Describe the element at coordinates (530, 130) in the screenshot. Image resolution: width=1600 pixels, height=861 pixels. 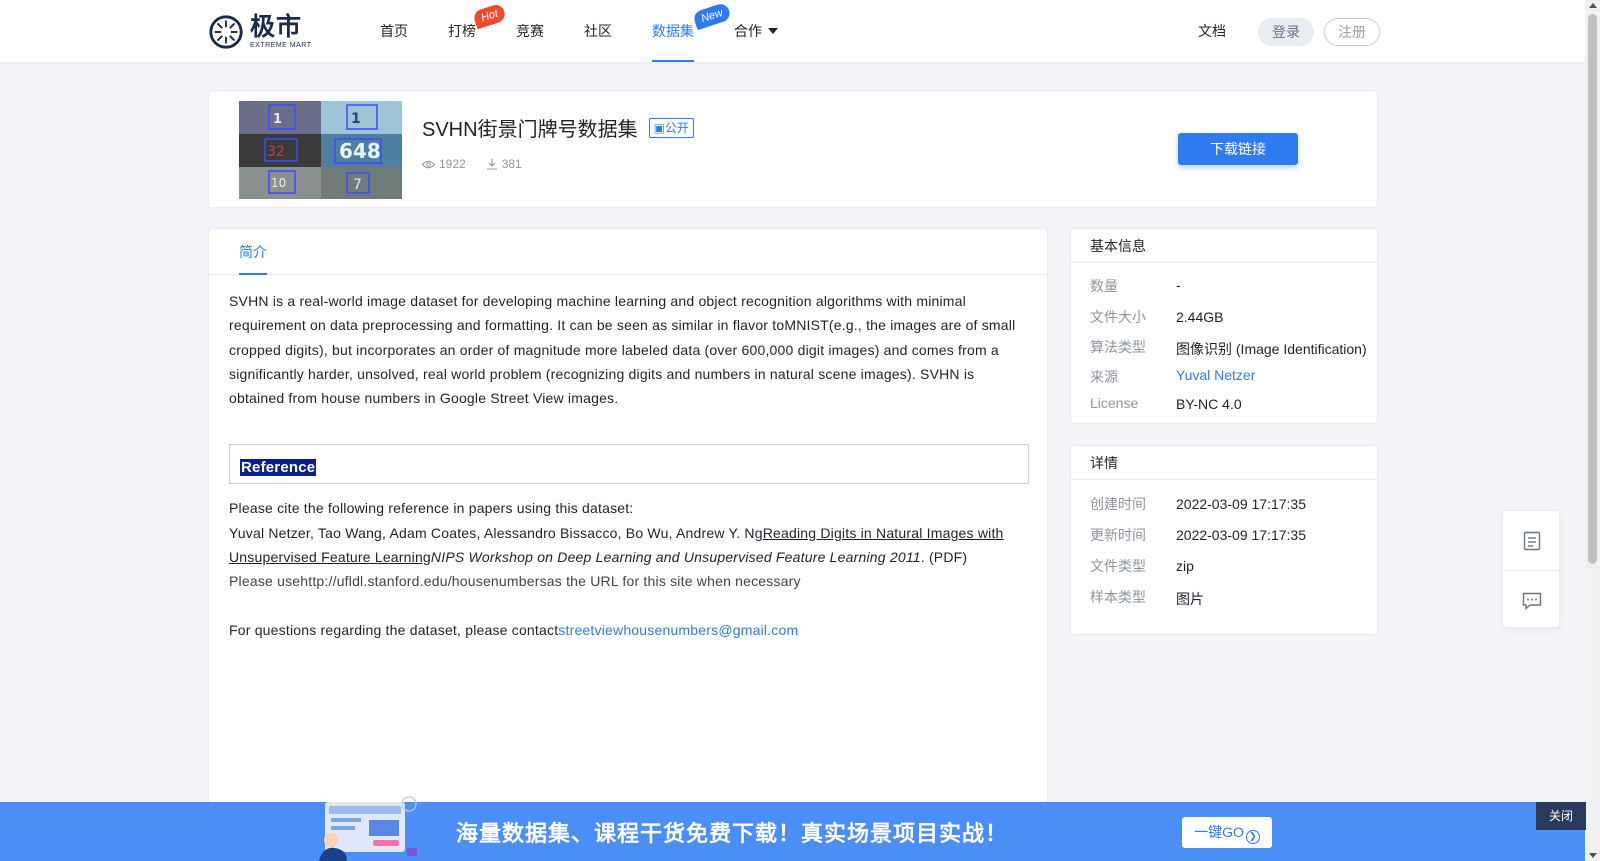
I see `dataset-title: SVHN街景门牌号数据集` at that location.